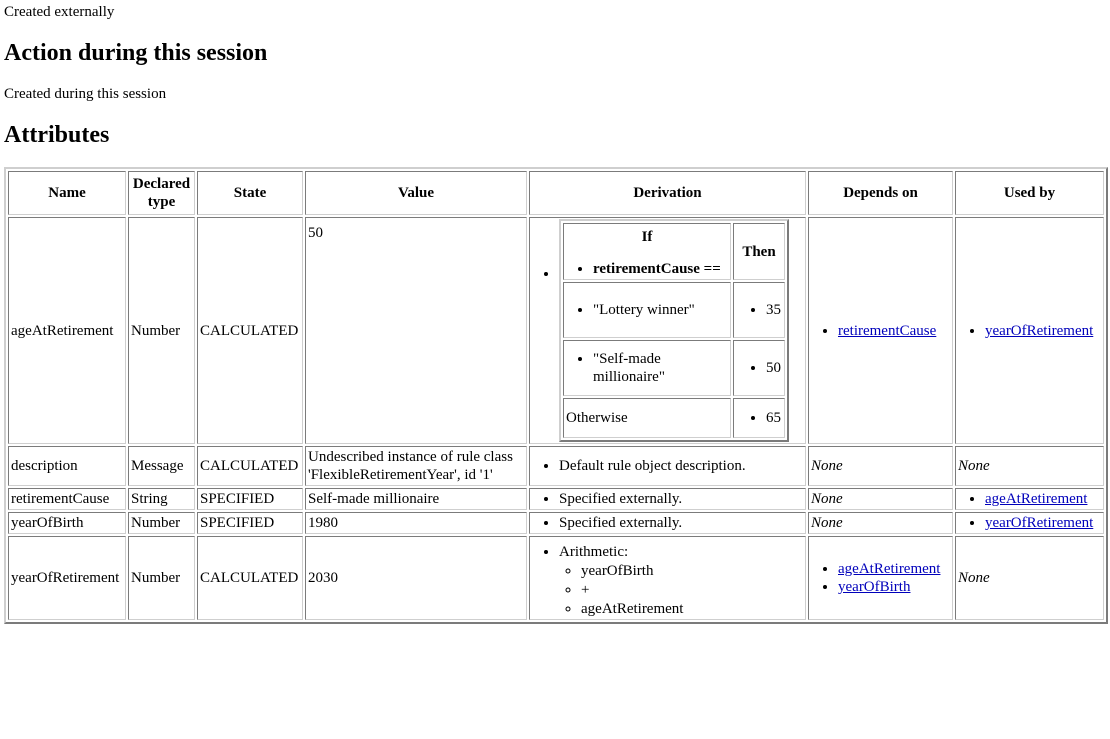  What do you see at coordinates (161, 193) in the screenshot?
I see `column-header-declared-type: Declared type` at bounding box center [161, 193].